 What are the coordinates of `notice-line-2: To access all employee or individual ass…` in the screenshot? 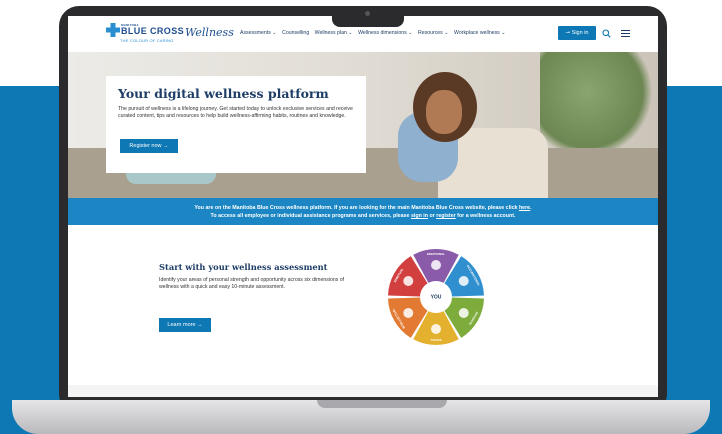 It's located at (363, 216).